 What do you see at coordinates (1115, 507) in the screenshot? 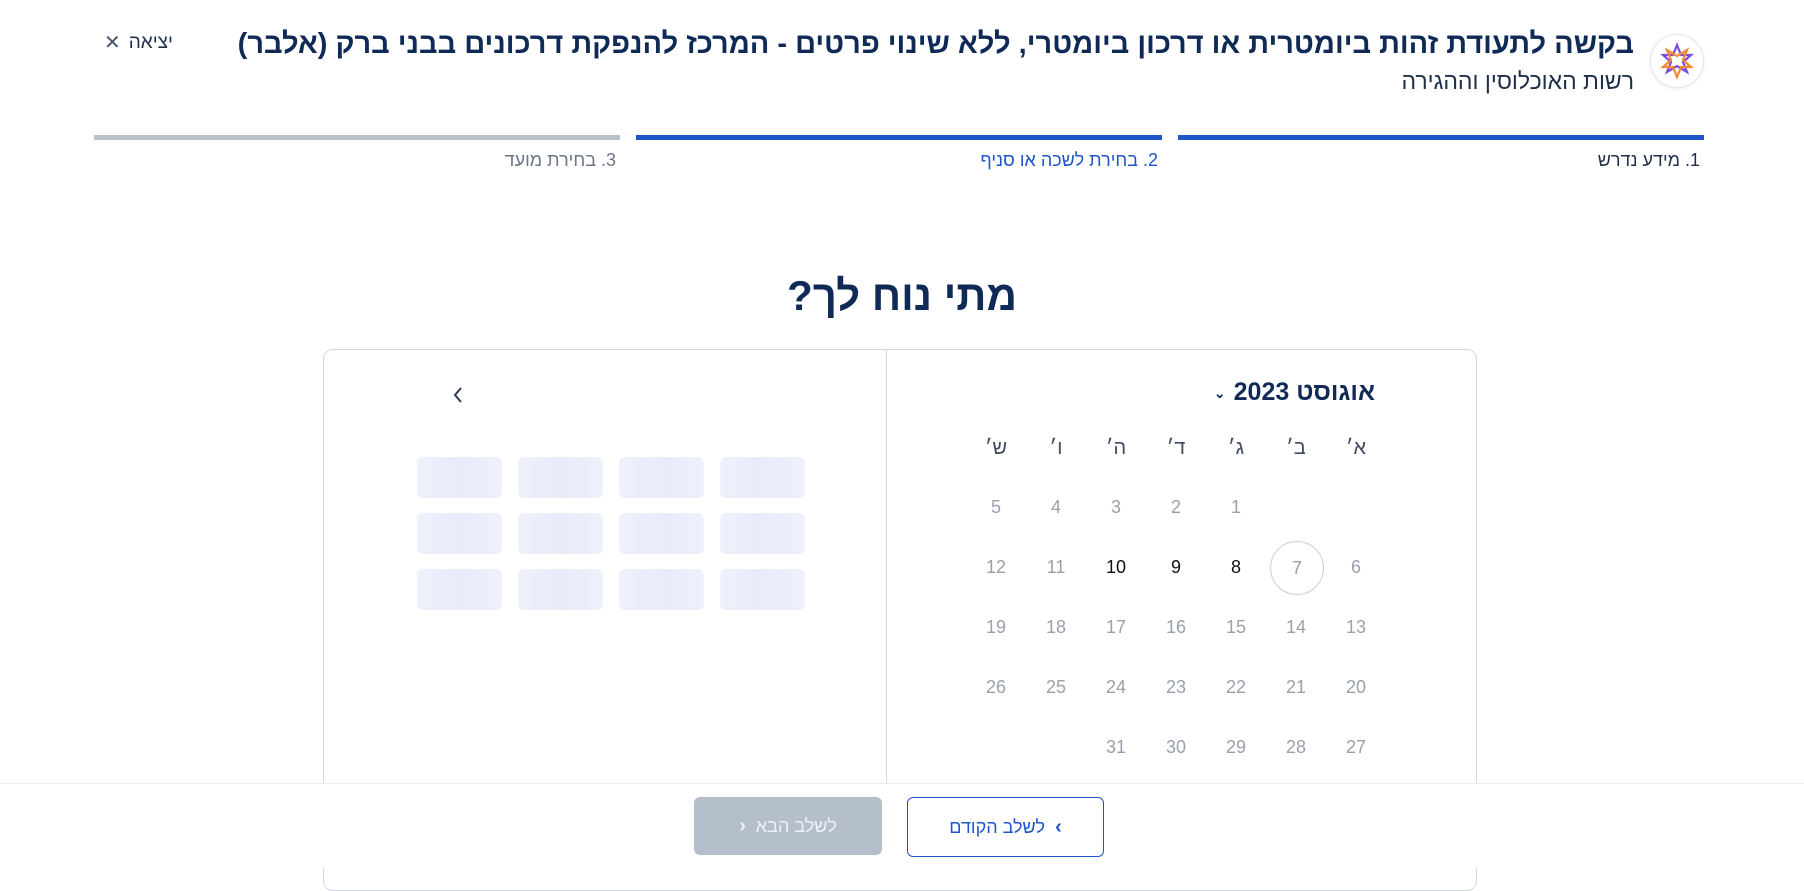
I see `calendar-day: 3` at bounding box center [1115, 507].